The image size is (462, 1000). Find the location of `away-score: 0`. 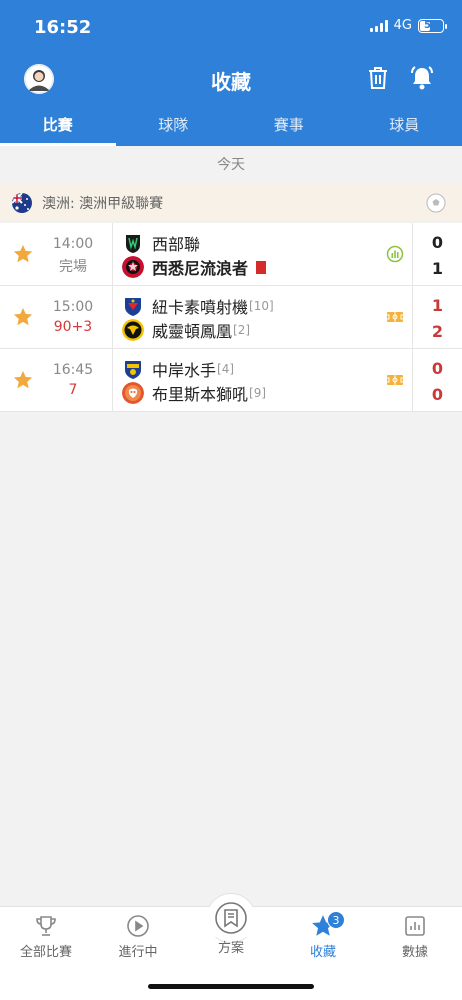

away-score: 0 is located at coordinates (437, 394).